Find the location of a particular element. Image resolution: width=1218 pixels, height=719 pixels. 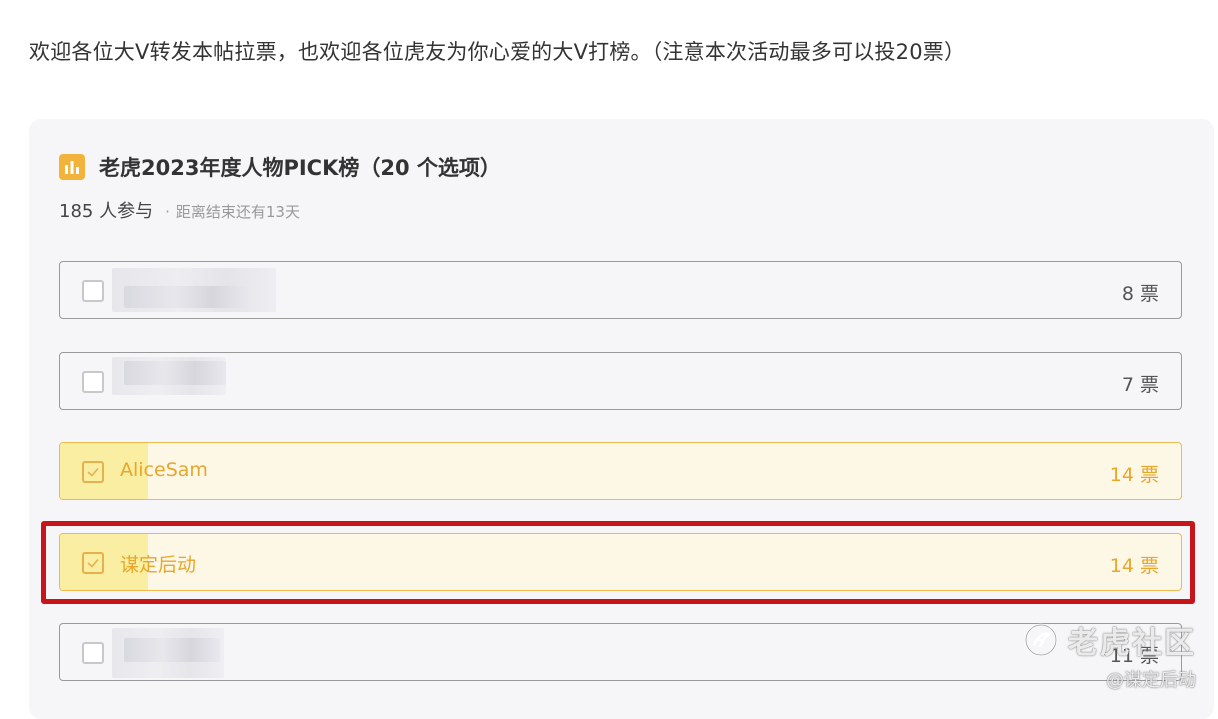

option-vote-count: 8 票 is located at coordinates (1140, 294).